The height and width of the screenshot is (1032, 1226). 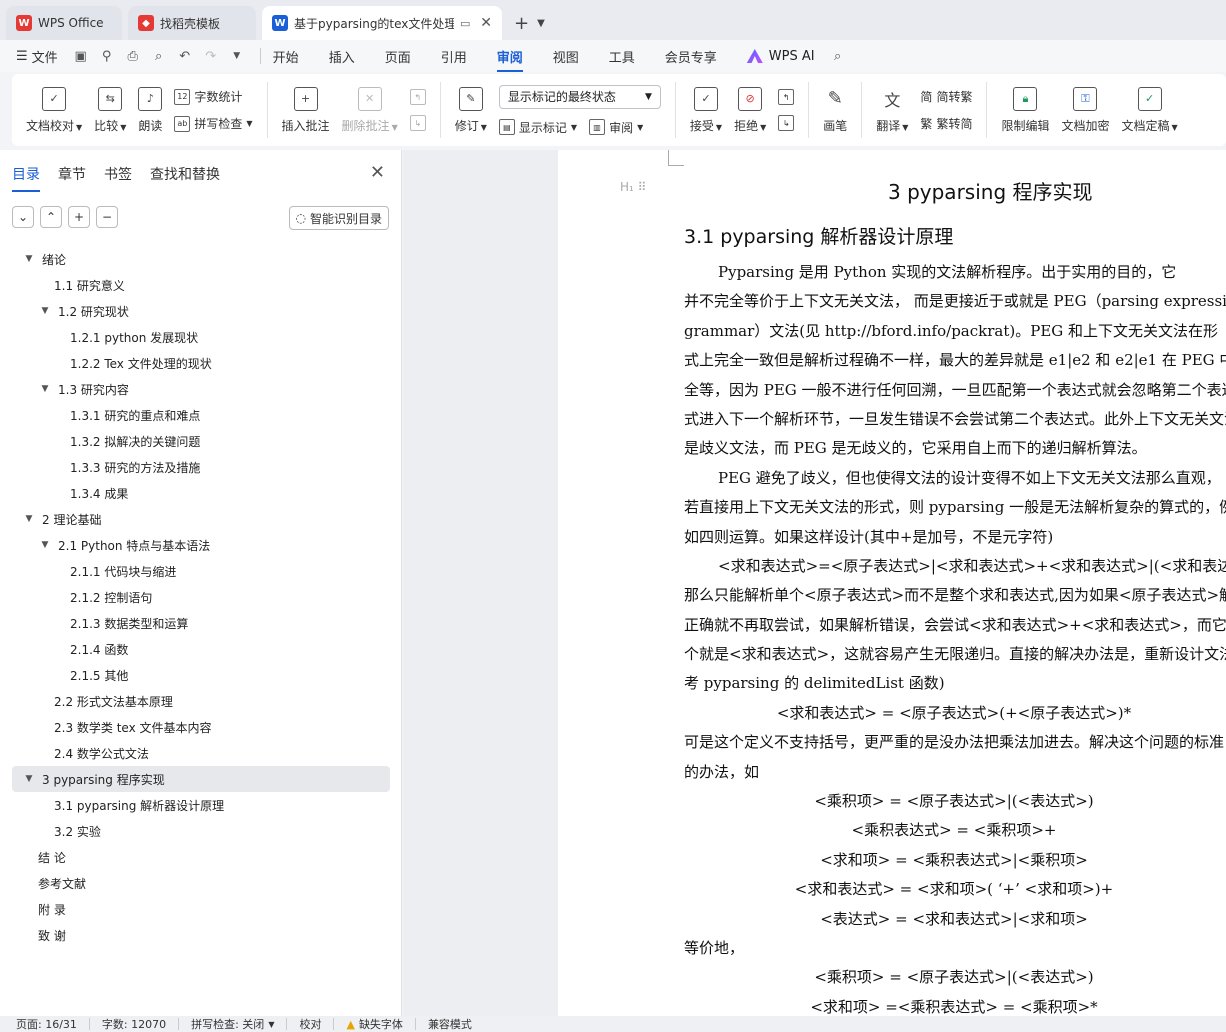 I want to click on finalize-button: ✓ 文档定稿 ▼, so click(x=1149, y=110).